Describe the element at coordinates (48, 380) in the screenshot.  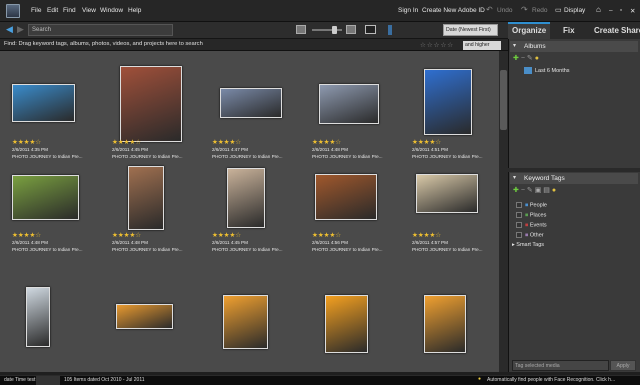
I see `timeline-toggle` at that location.